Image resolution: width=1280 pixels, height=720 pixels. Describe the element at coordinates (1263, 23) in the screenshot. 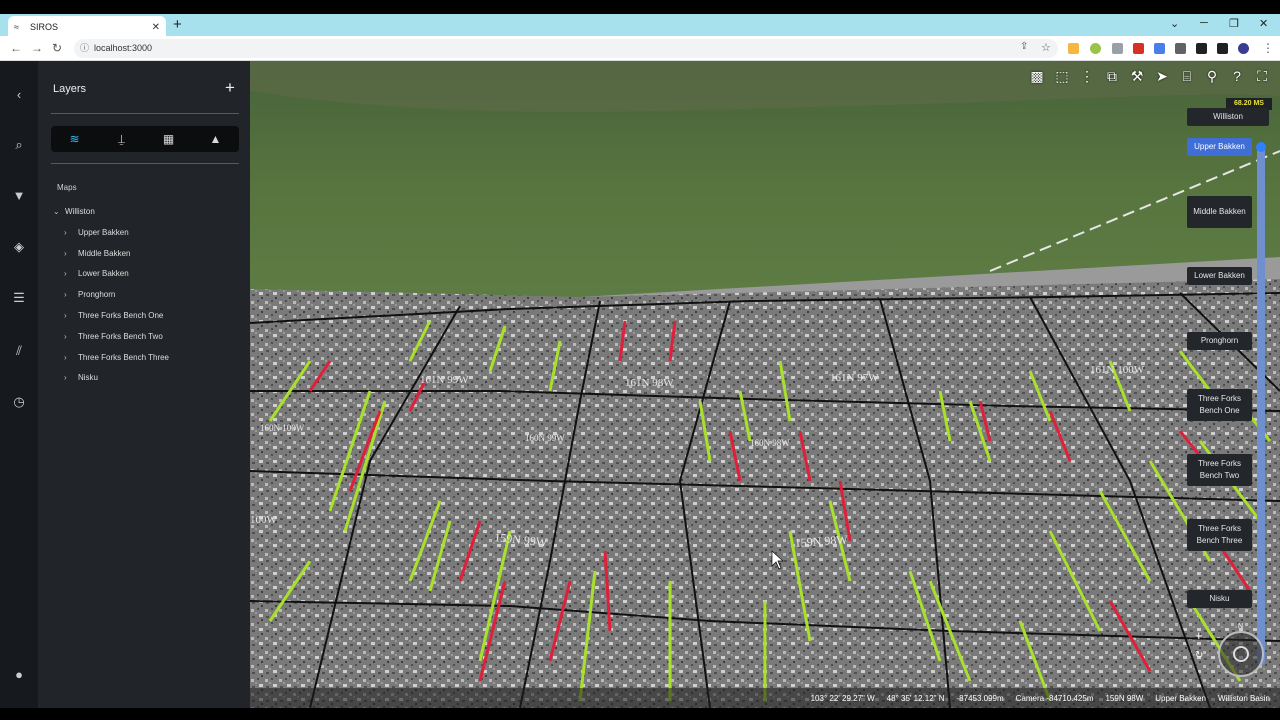

I see `close-window-icon: ✕` at that location.